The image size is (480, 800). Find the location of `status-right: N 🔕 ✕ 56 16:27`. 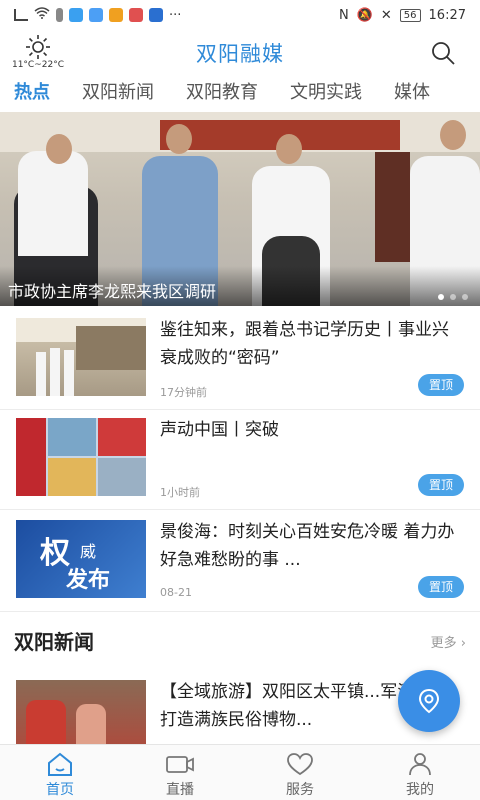

status-right: N 🔕 ✕ 56 16:27 is located at coordinates (402, 15).